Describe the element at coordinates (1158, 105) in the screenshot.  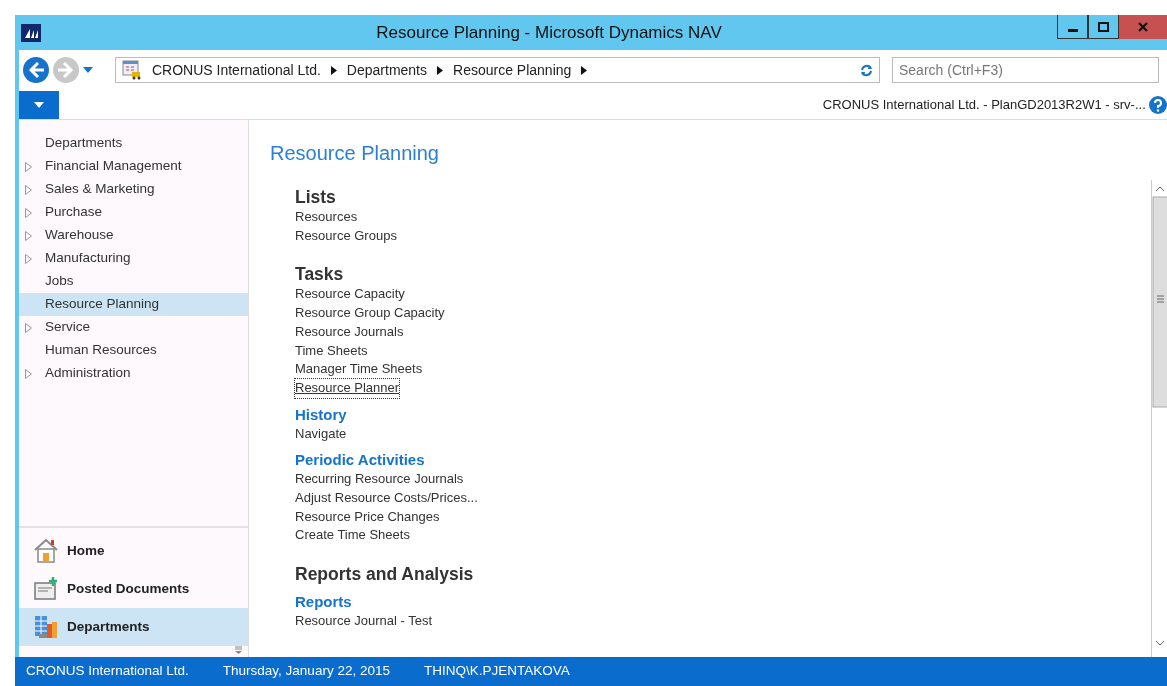
I see `help-icon` at that location.